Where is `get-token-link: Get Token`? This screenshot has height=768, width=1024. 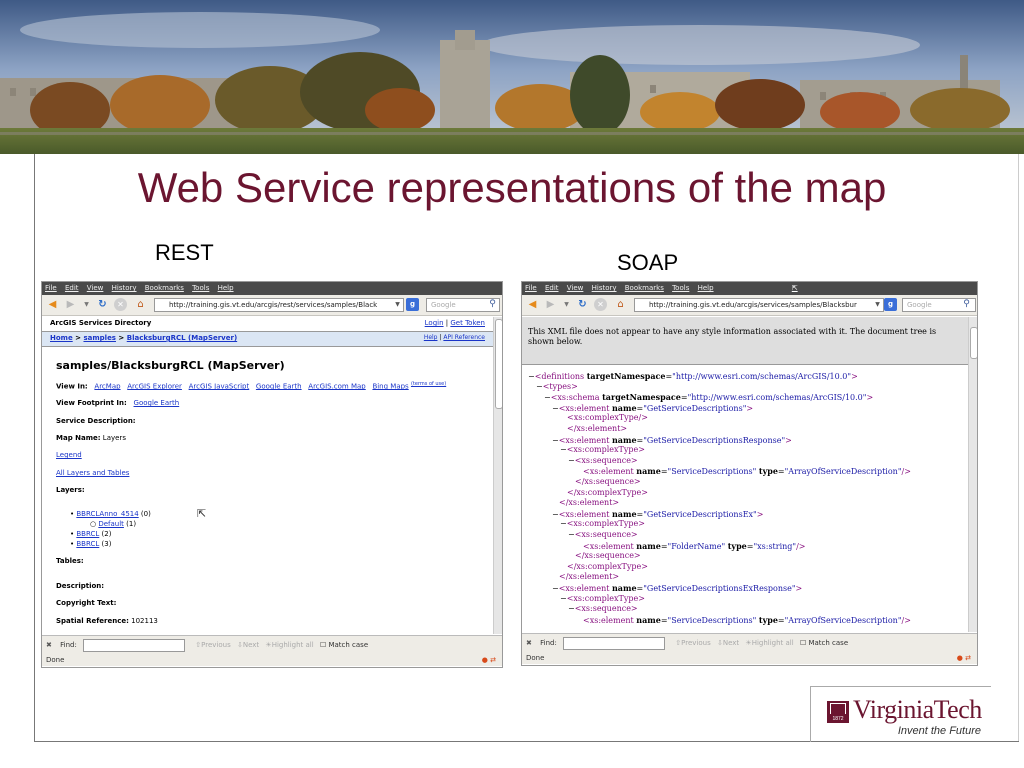
get-token-link: Get Token is located at coordinates (467, 323).